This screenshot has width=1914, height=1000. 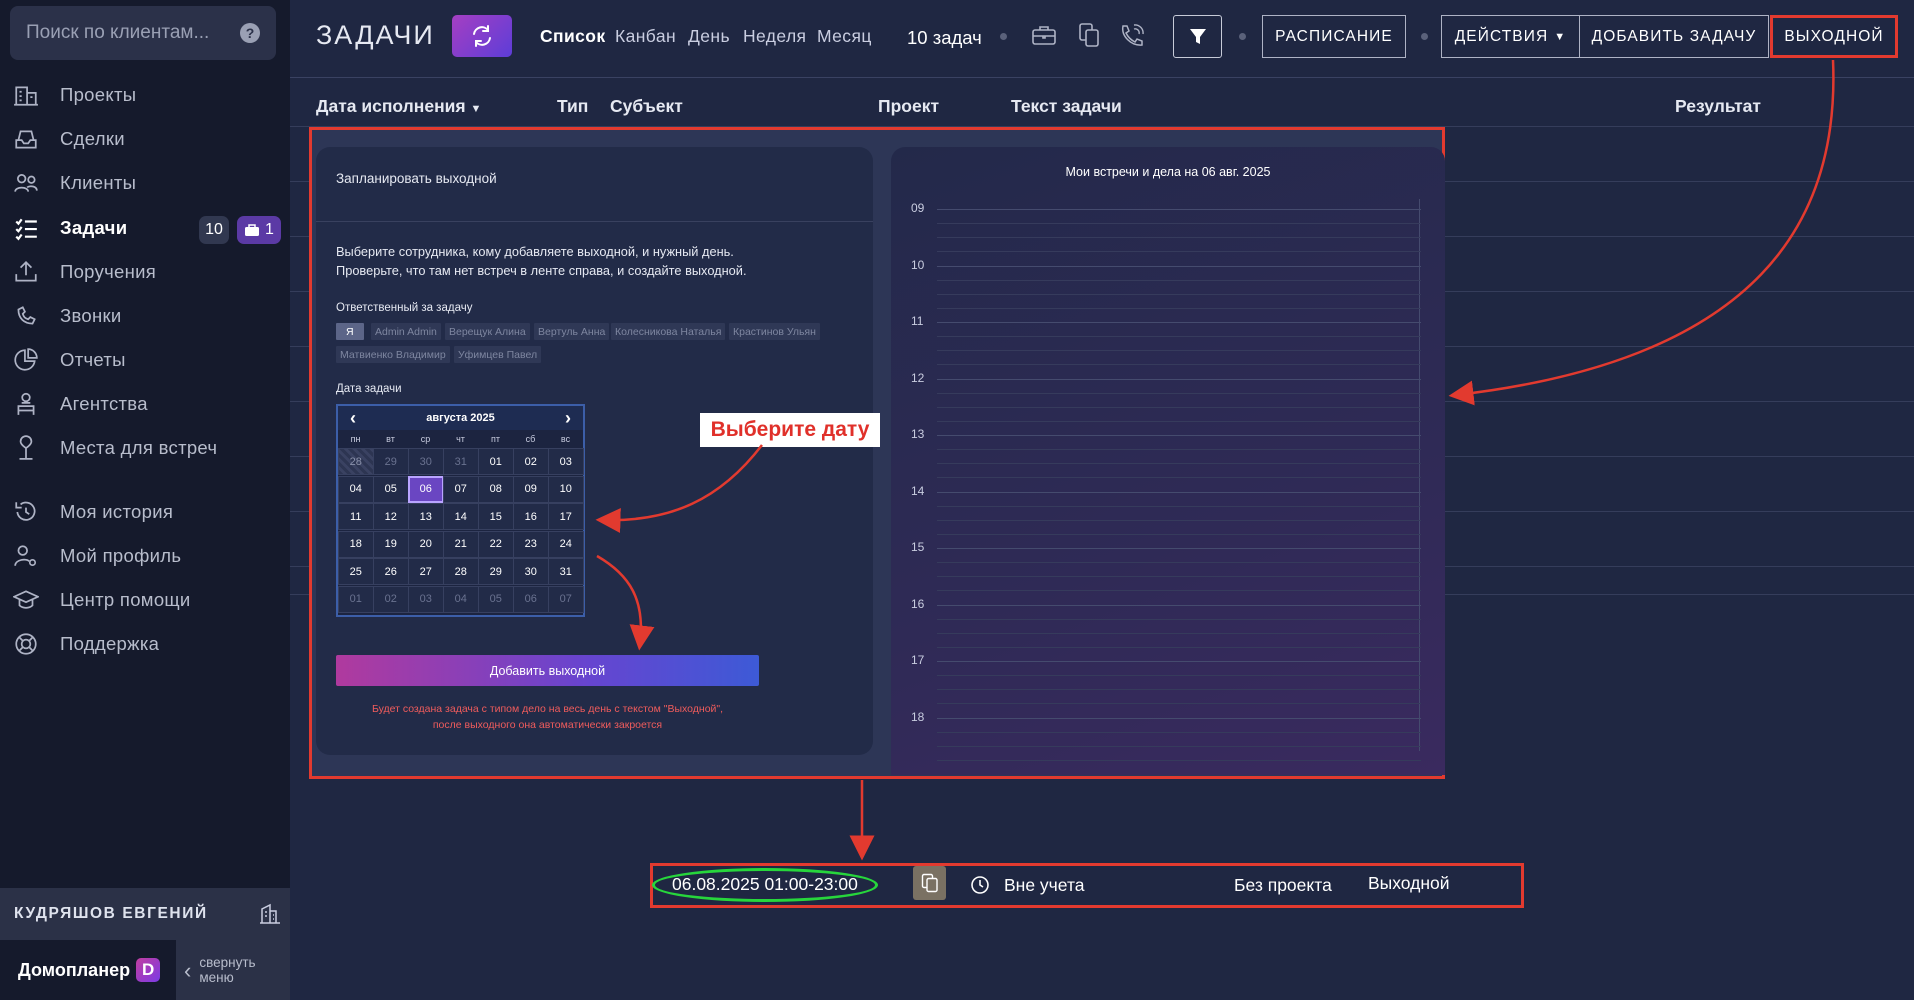 What do you see at coordinates (774, 36) in the screenshot?
I see `tab-week: Неделя` at bounding box center [774, 36].